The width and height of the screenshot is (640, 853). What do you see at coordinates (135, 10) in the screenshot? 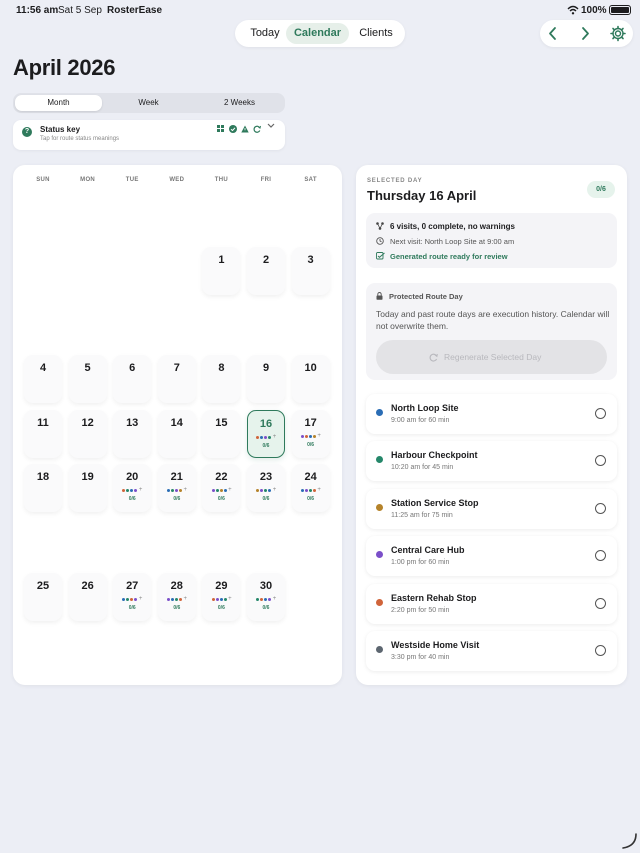
I see `status-app-name: RosterEase` at bounding box center [135, 10].